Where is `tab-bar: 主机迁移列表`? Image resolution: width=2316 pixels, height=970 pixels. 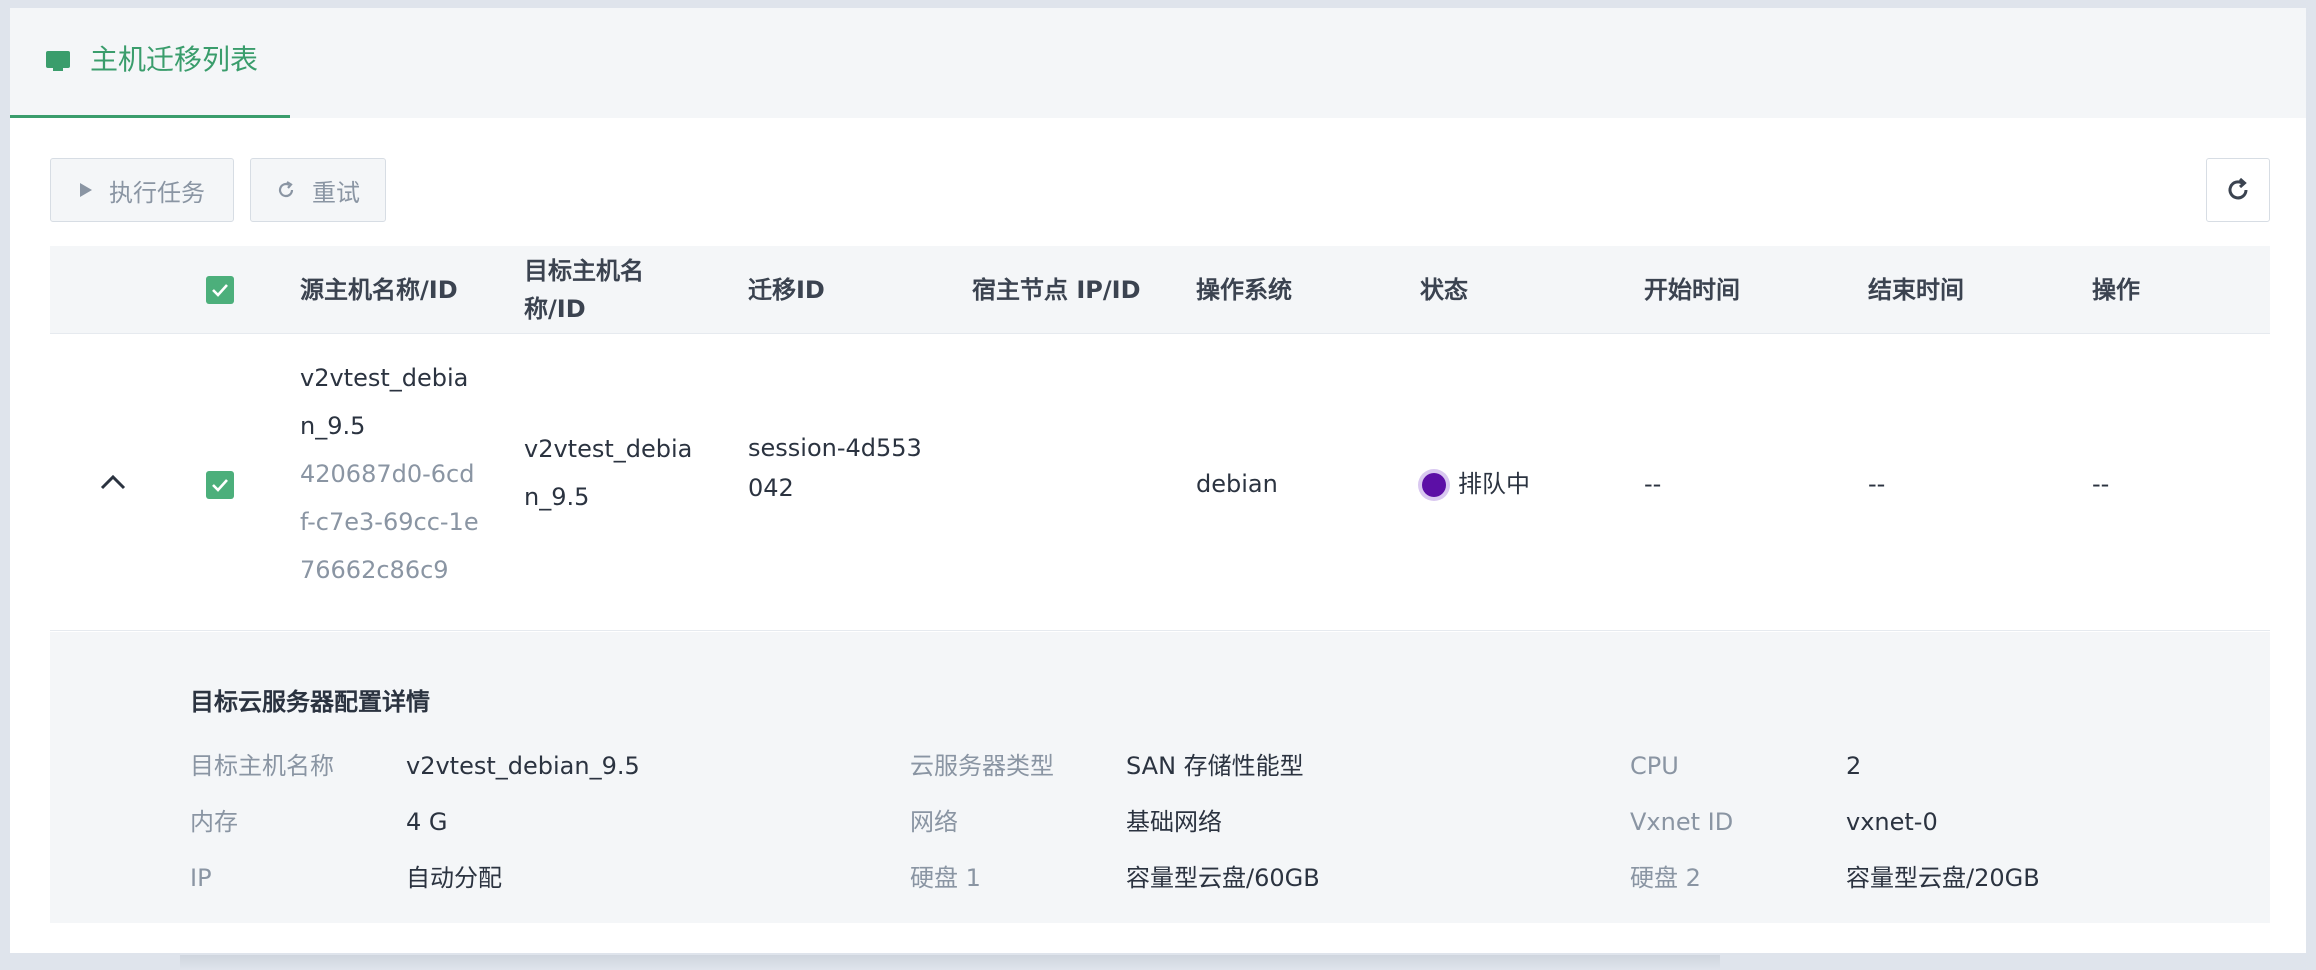 tab-bar: 主机迁移列表 is located at coordinates (1158, 63).